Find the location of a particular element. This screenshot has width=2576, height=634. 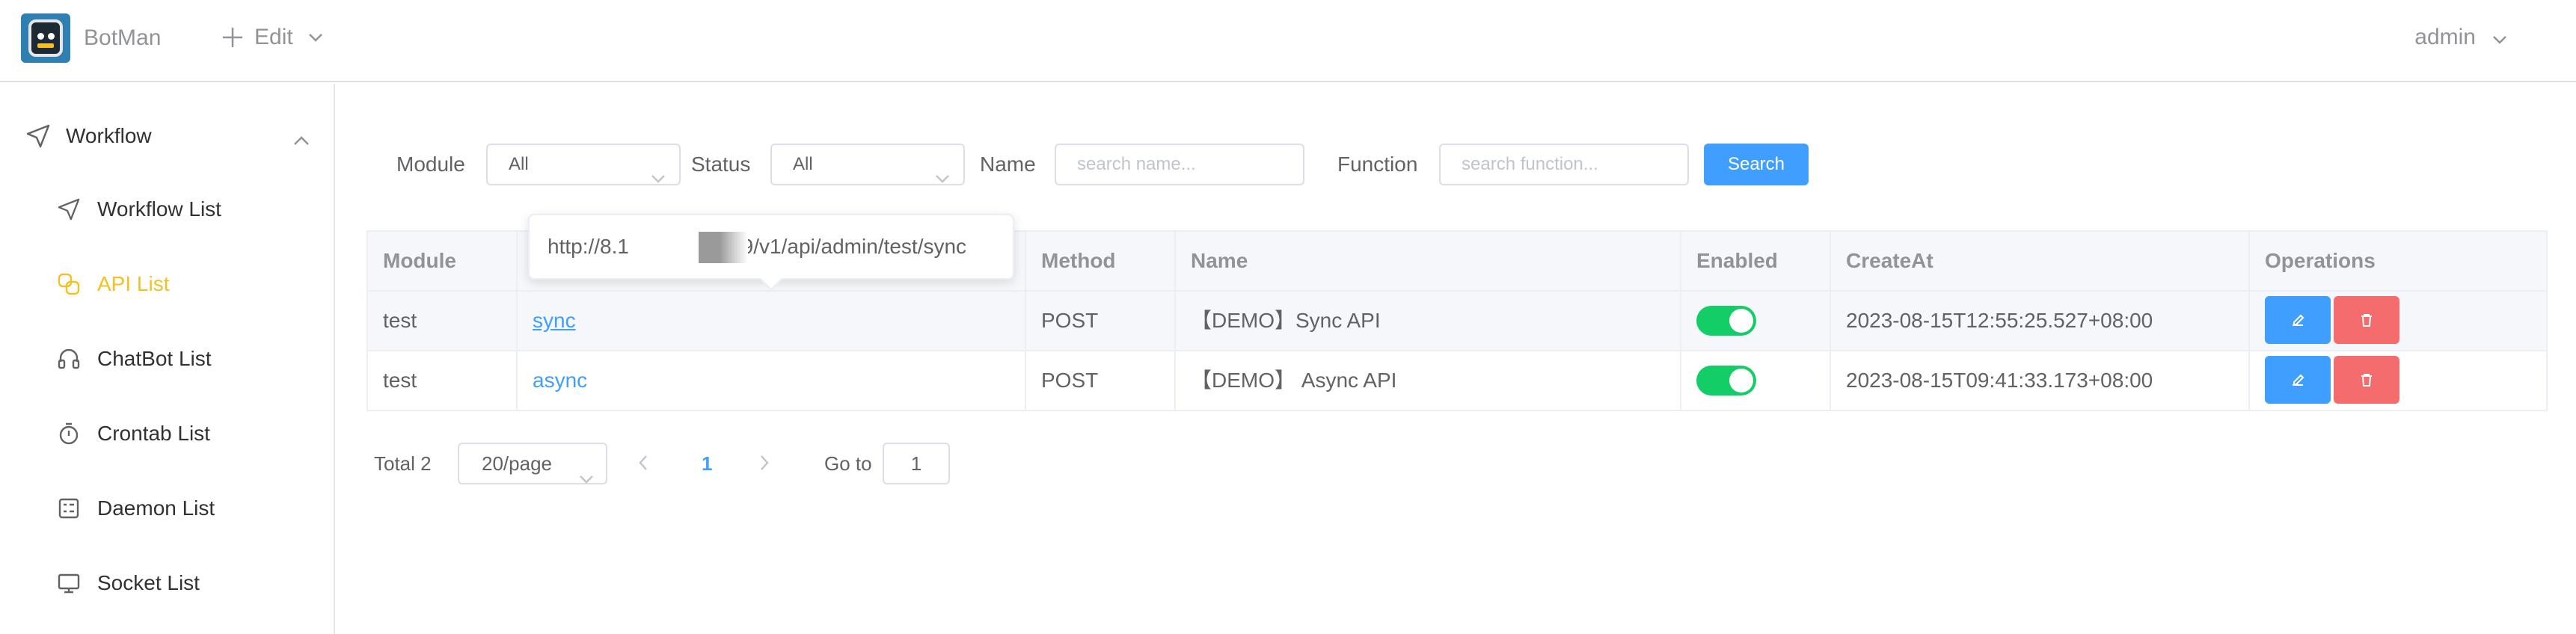

sidebar-item-daemon-list: Daemon List is located at coordinates (190, 508).